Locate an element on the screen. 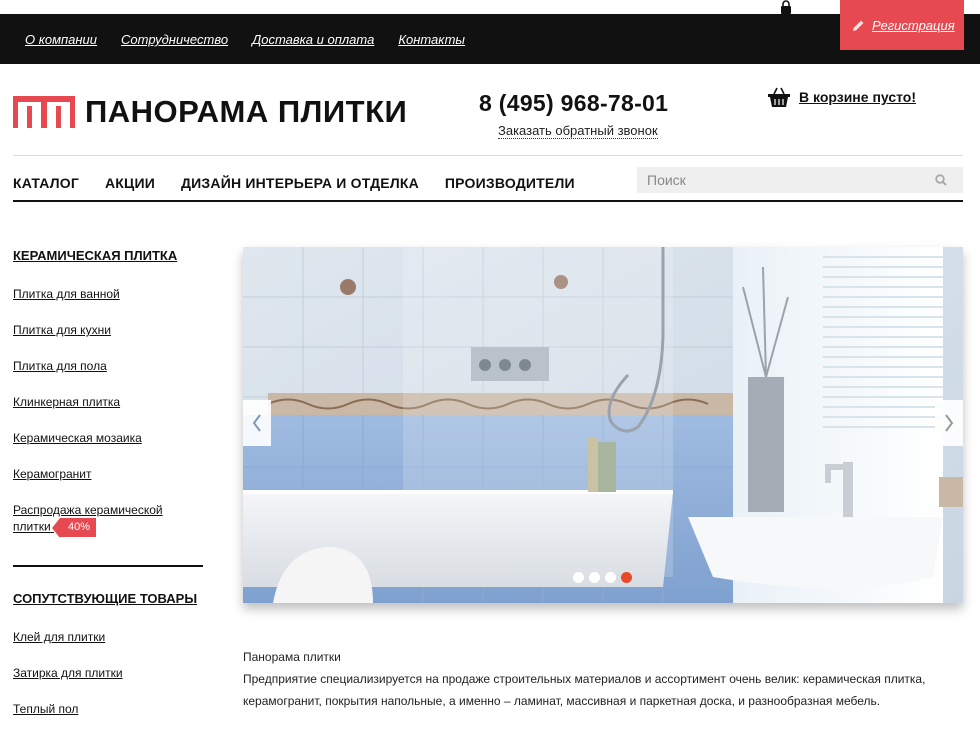 This screenshot has height=733, width=980. sidebar-item-tile-adhesive: Клей для плитки is located at coordinates (110, 637).